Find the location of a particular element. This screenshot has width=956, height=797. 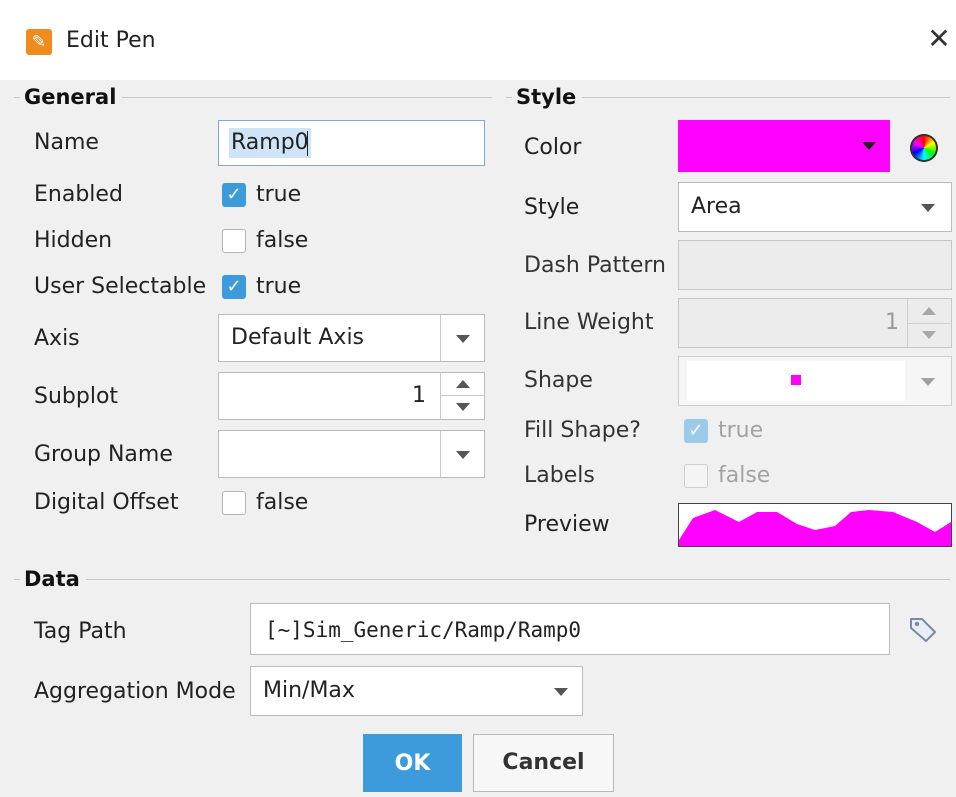

name-label: Name is located at coordinates (66, 142).